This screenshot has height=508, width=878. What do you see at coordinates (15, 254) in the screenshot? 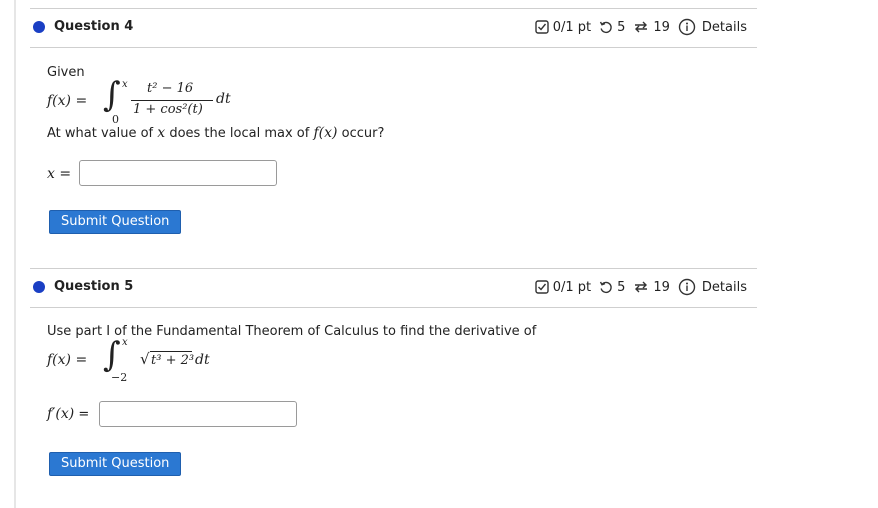
I see `left-border` at bounding box center [15, 254].